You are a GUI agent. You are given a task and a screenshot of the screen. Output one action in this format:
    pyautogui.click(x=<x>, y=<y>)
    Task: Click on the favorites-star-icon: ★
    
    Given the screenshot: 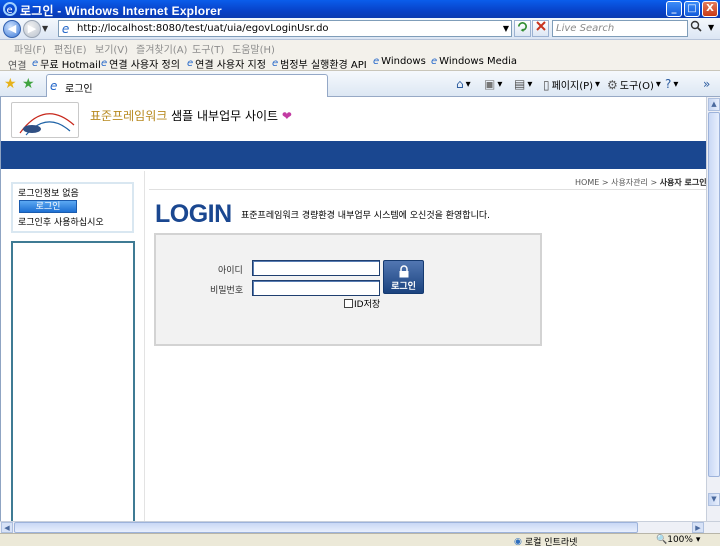 What is the action you would take?
    pyautogui.click(x=10, y=84)
    